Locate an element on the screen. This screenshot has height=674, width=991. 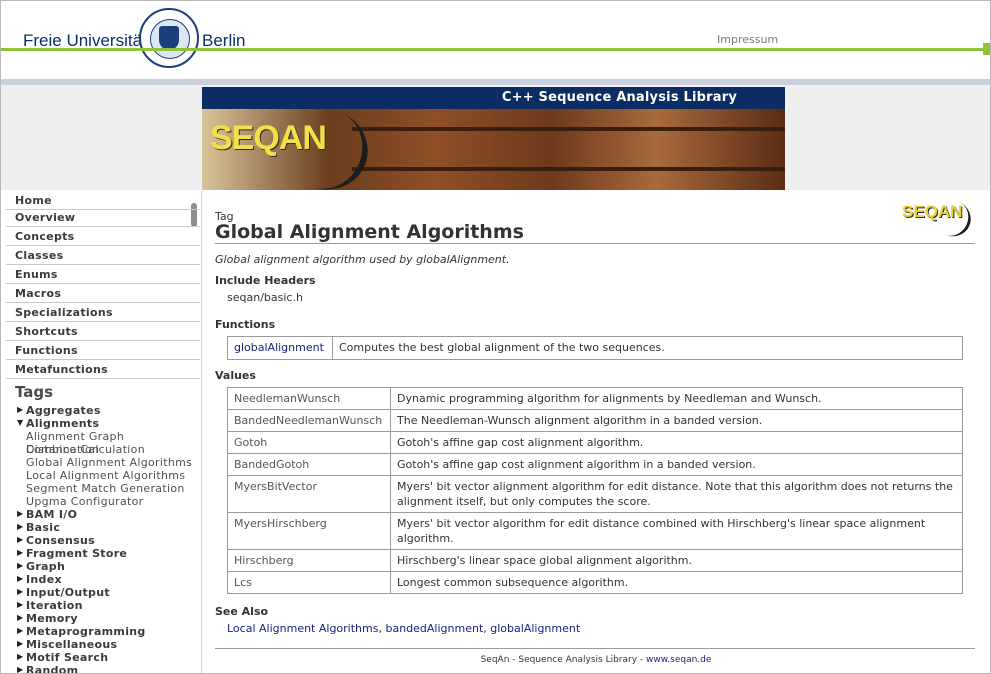
university-seal-icon is located at coordinates (169, 38).